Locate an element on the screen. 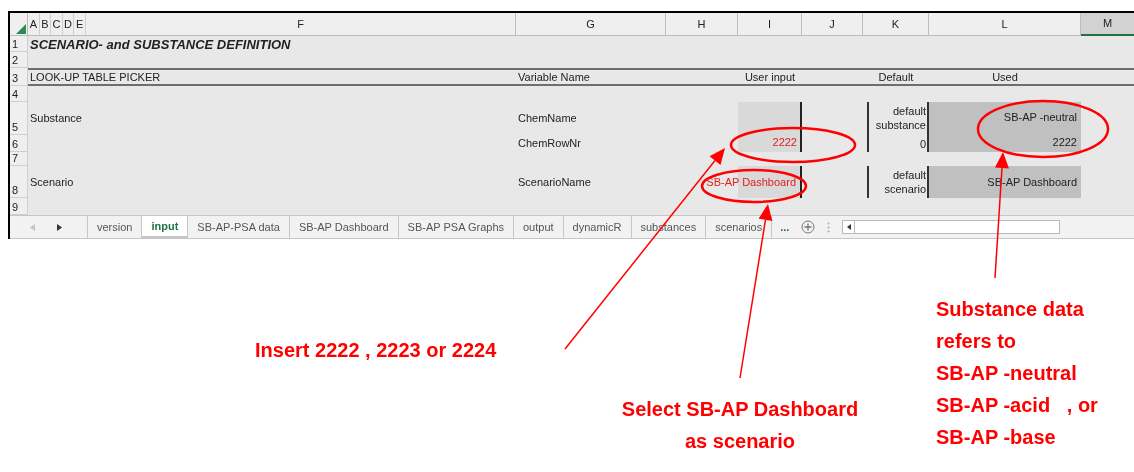  column-header: F is located at coordinates (301, 24).